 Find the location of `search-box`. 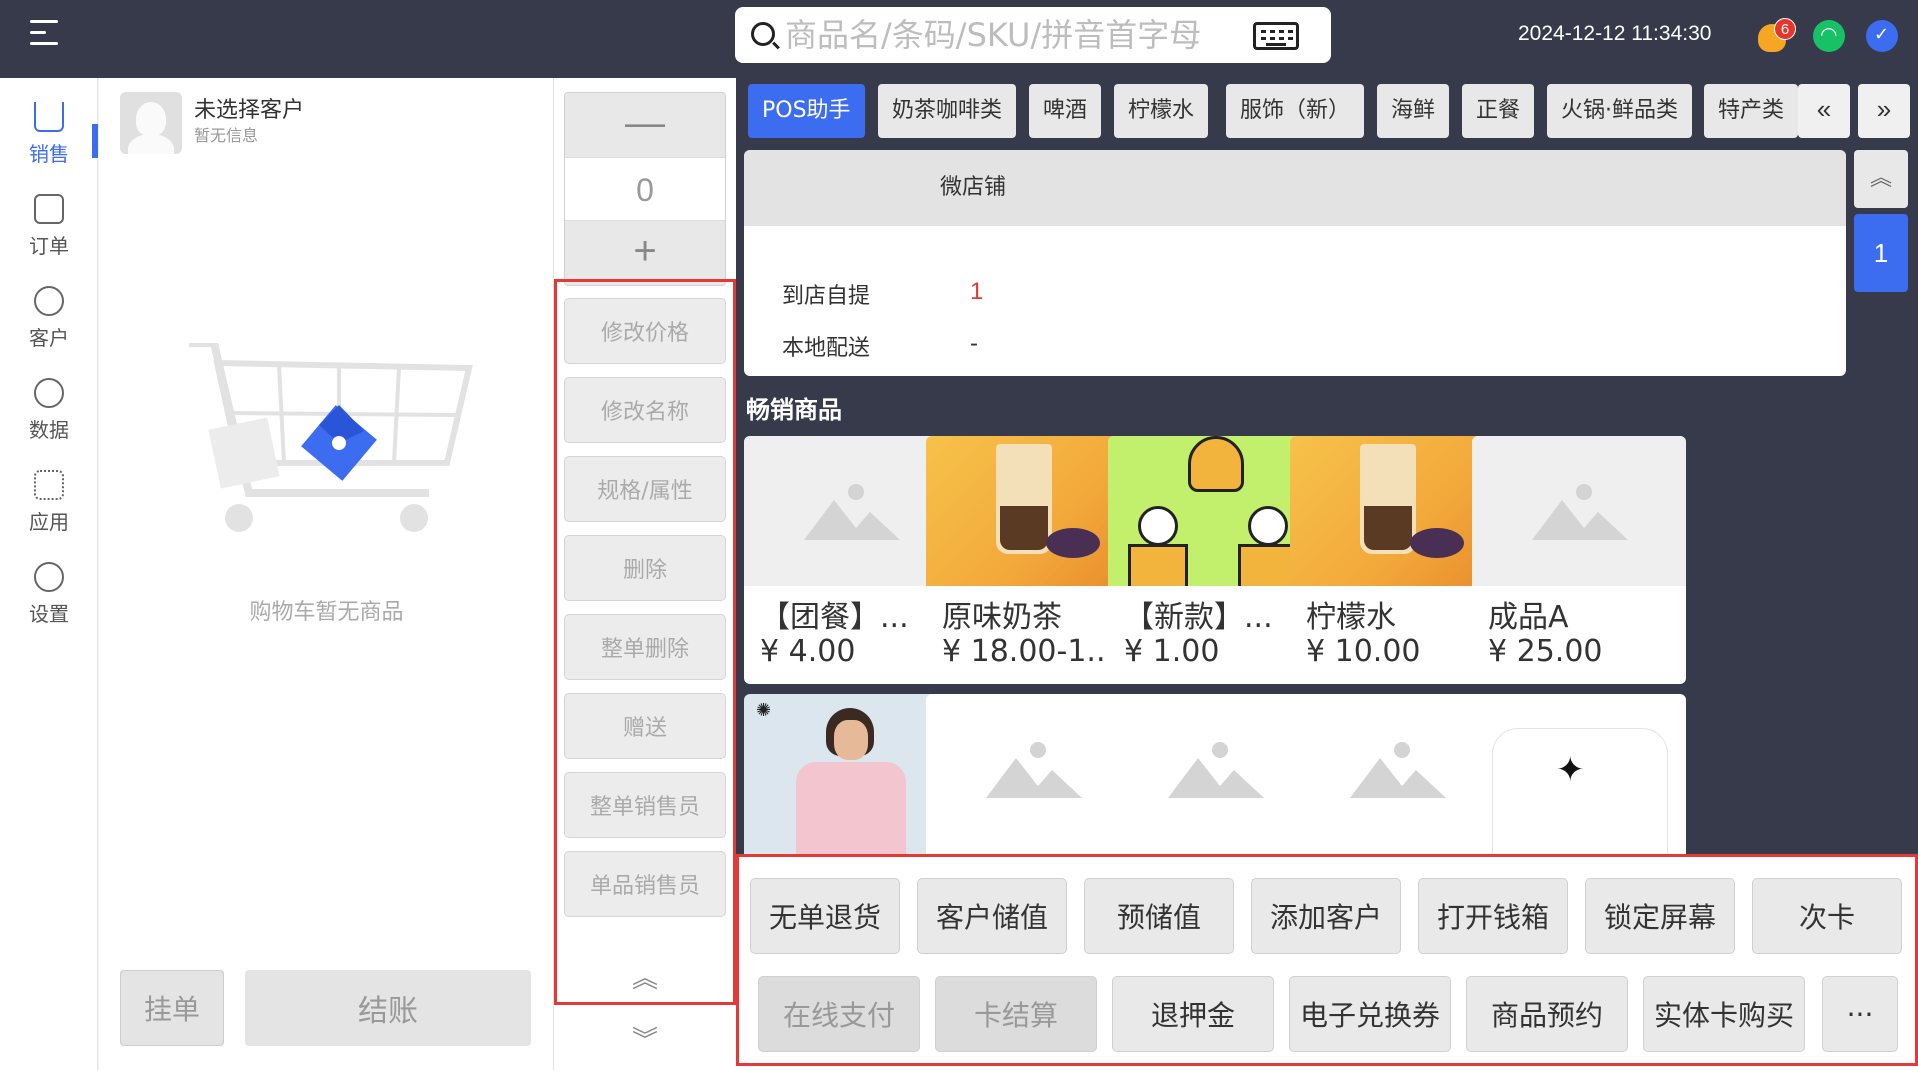

search-box is located at coordinates (1033, 35).